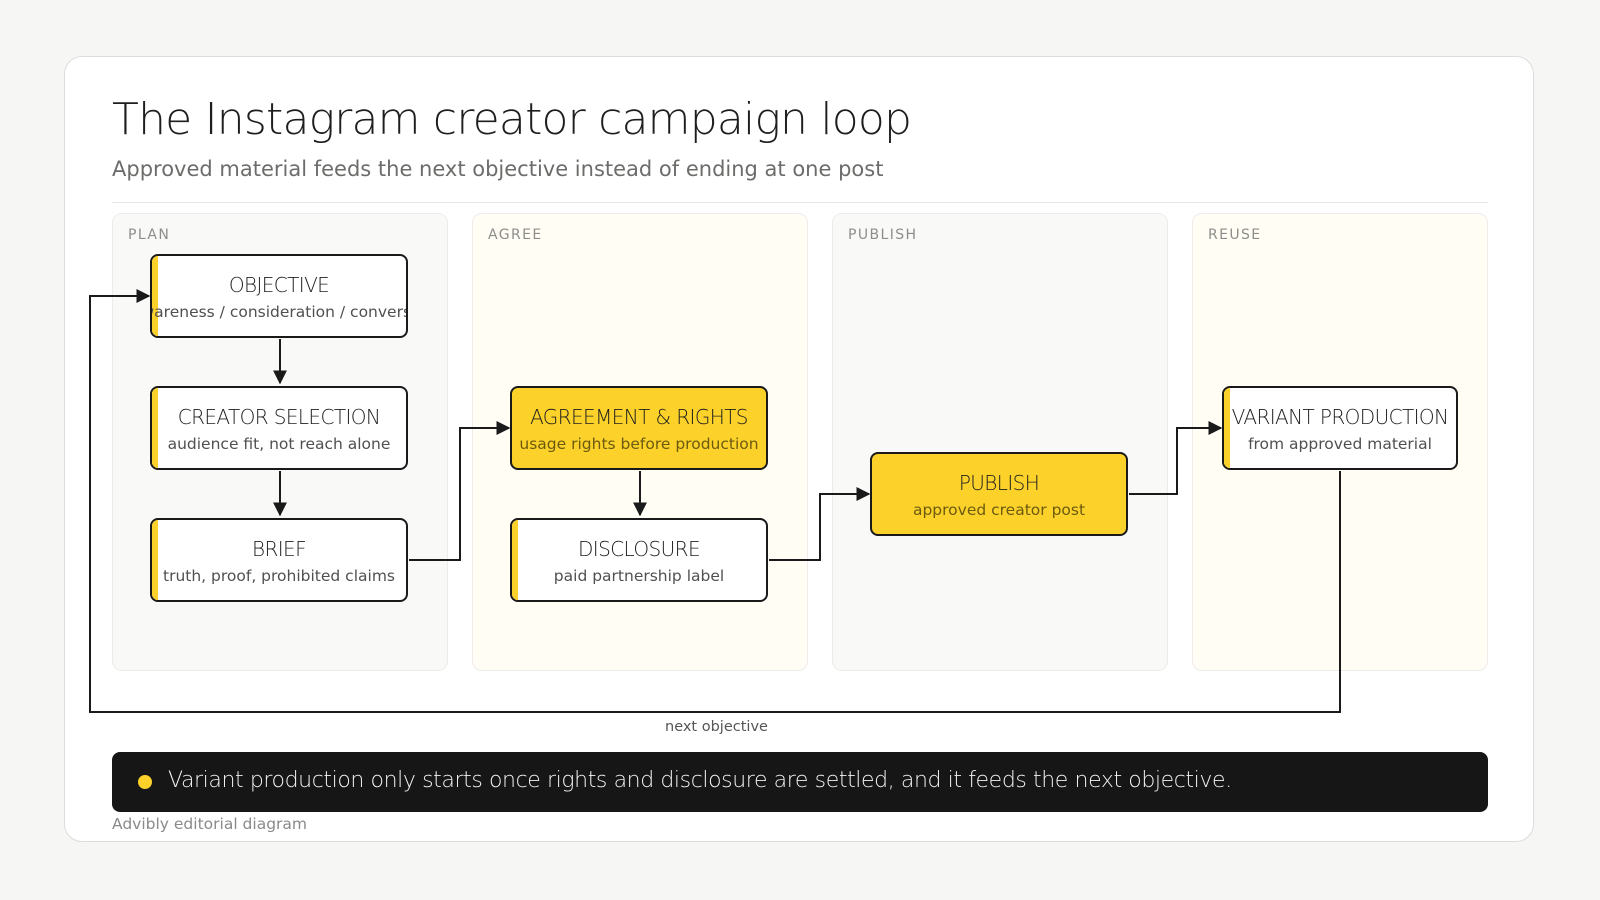  Describe the element at coordinates (639, 444) in the screenshot. I see `node-subtitle: usage rights before production` at that location.